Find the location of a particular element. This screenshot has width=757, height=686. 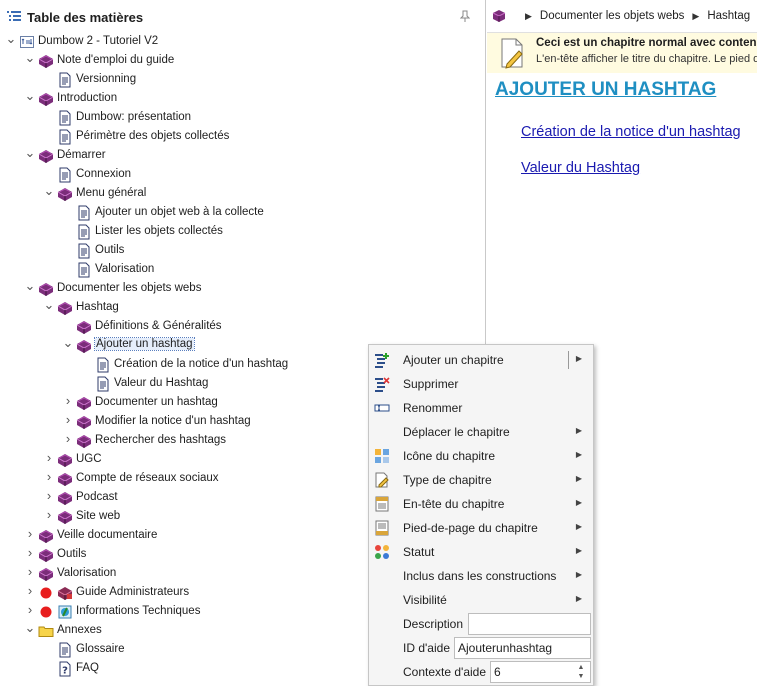

menu-item-label: En-tête du chapitre is located at coordinates (454, 504).